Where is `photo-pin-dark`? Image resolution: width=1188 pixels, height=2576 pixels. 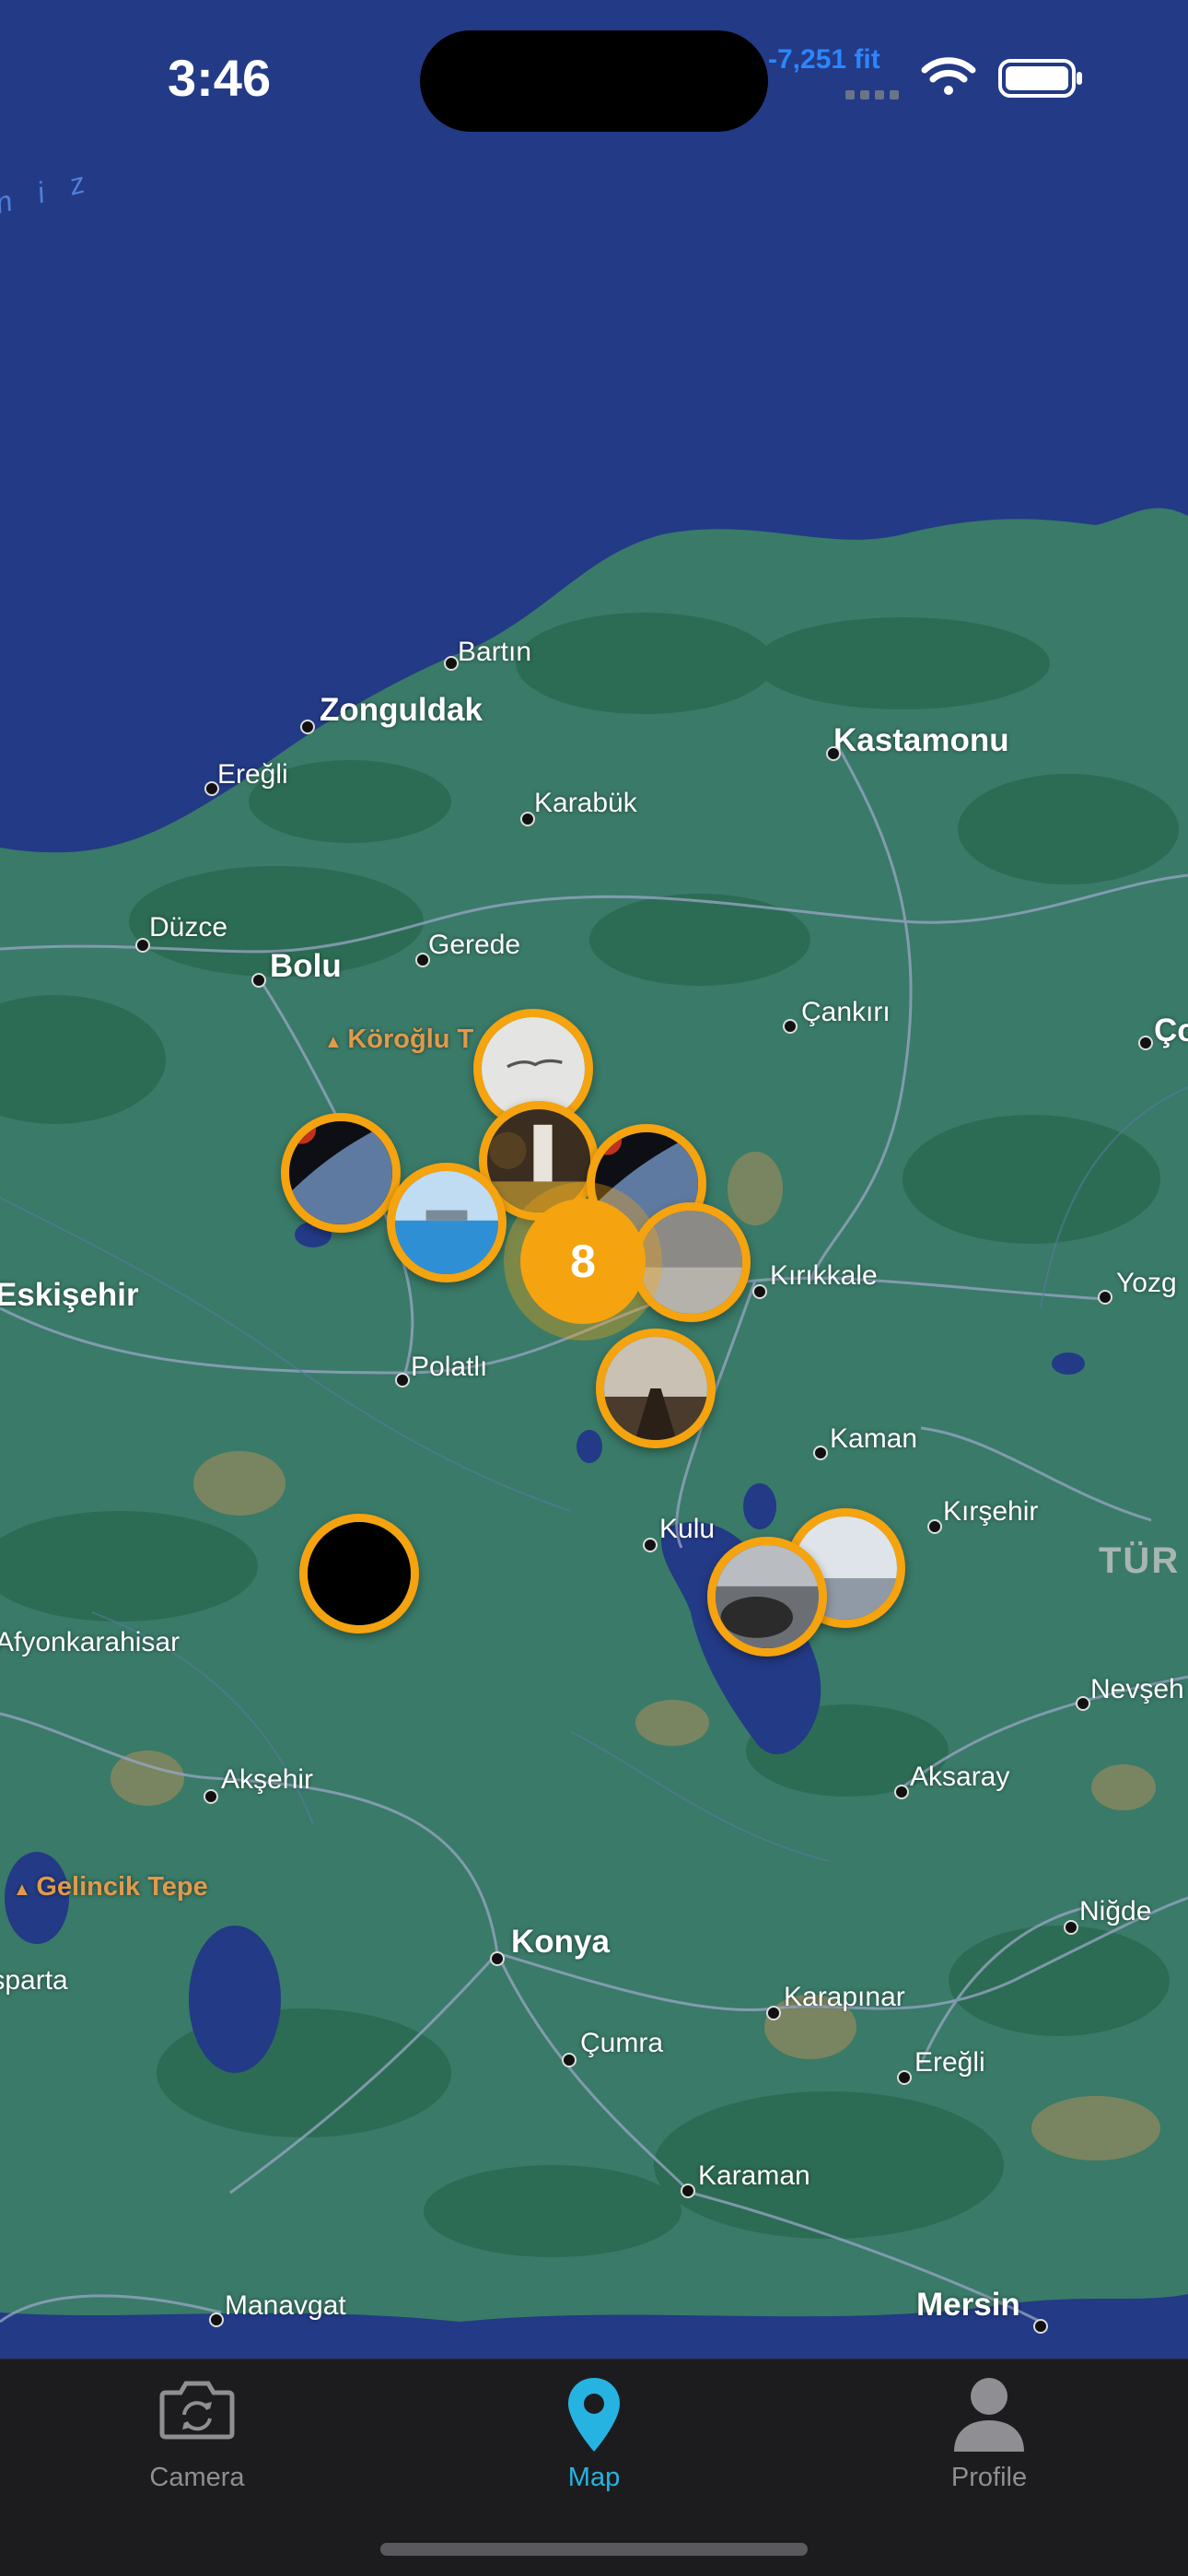
photo-pin-dark is located at coordinates (359, 1573).